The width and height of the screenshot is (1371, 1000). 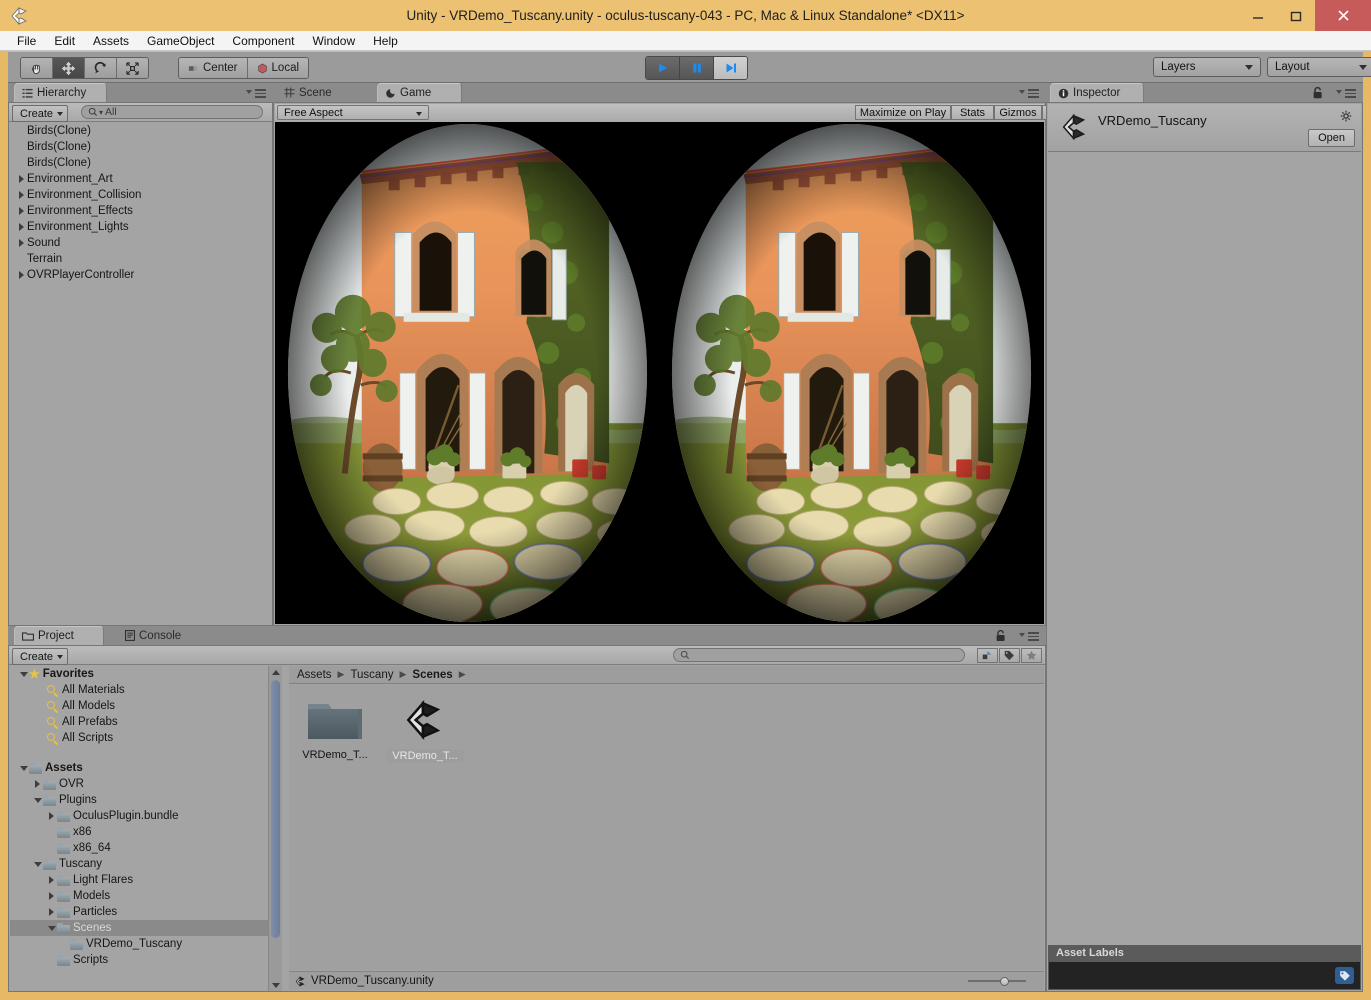 What do you see at coordinates (353, 112) in the screenshot?
I see `aspect-ratio-dropdown: Free Aspect` at bounding box center [353, 112].